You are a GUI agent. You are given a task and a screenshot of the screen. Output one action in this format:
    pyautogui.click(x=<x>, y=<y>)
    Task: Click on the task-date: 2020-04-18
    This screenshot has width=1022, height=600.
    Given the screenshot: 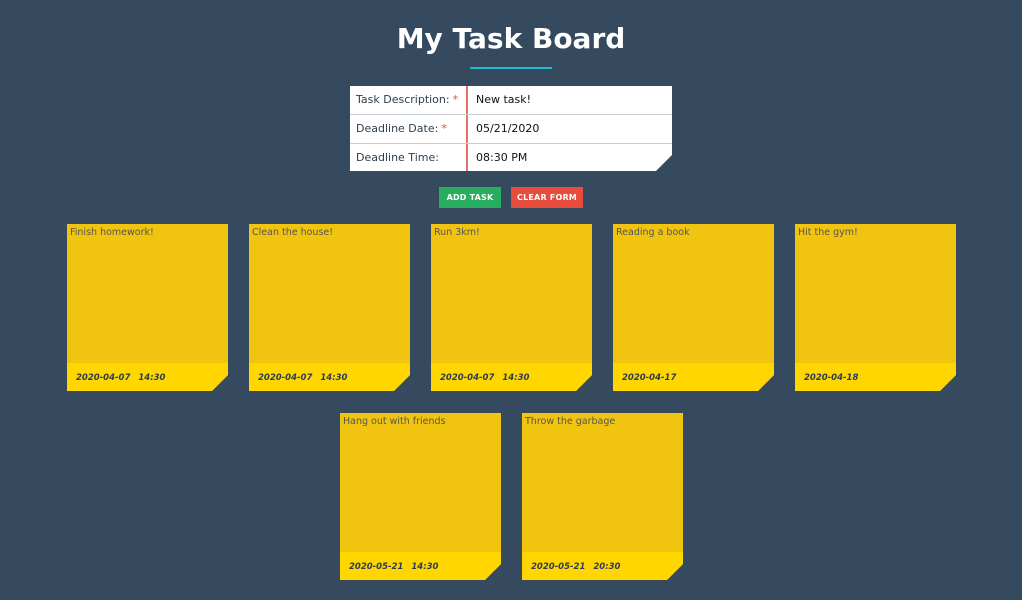 What is the action you would take?
    pyautogui.click(x=831, y=378)
    